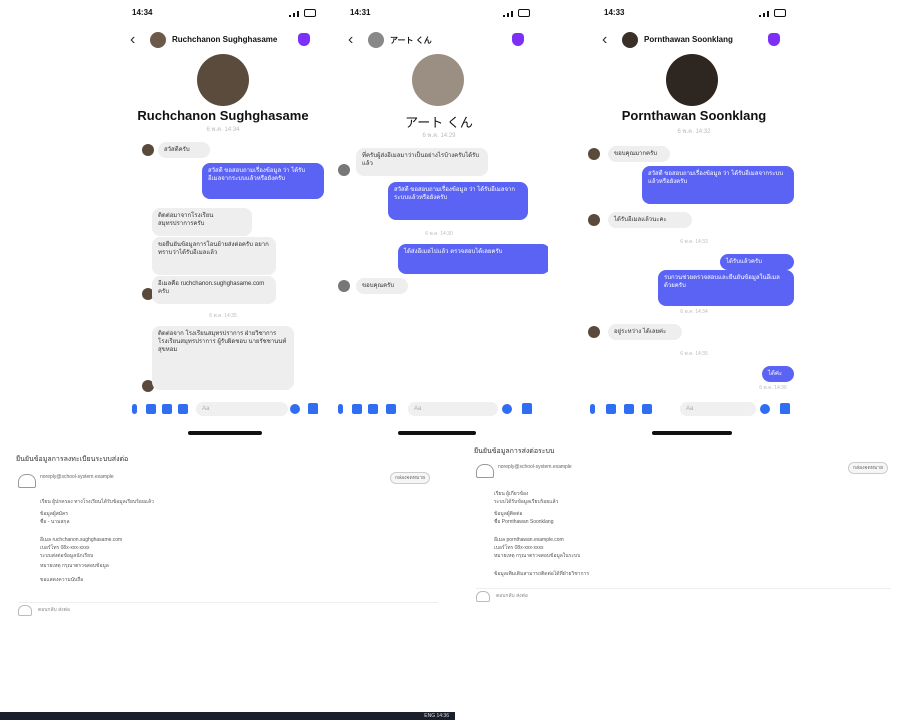  What do you see at coordinates (526, 502) in the screenshot?
I see `email-line: ระบบได้รับข้อมูลเรียบร้อยแล้ว` at bounding box center [526, 502].